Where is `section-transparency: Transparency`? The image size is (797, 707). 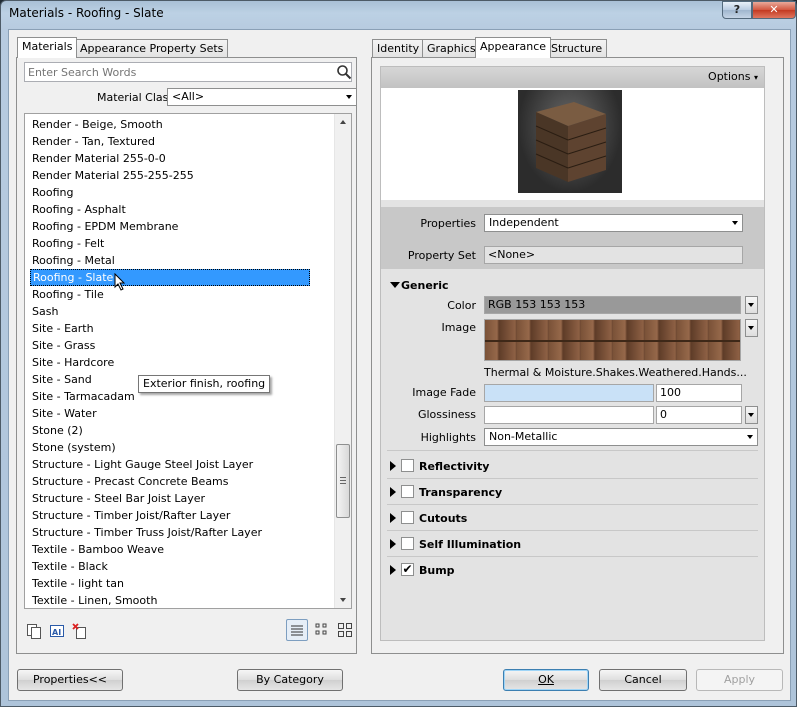 section-transparency: Transparency is located at coordinates (572, 492).